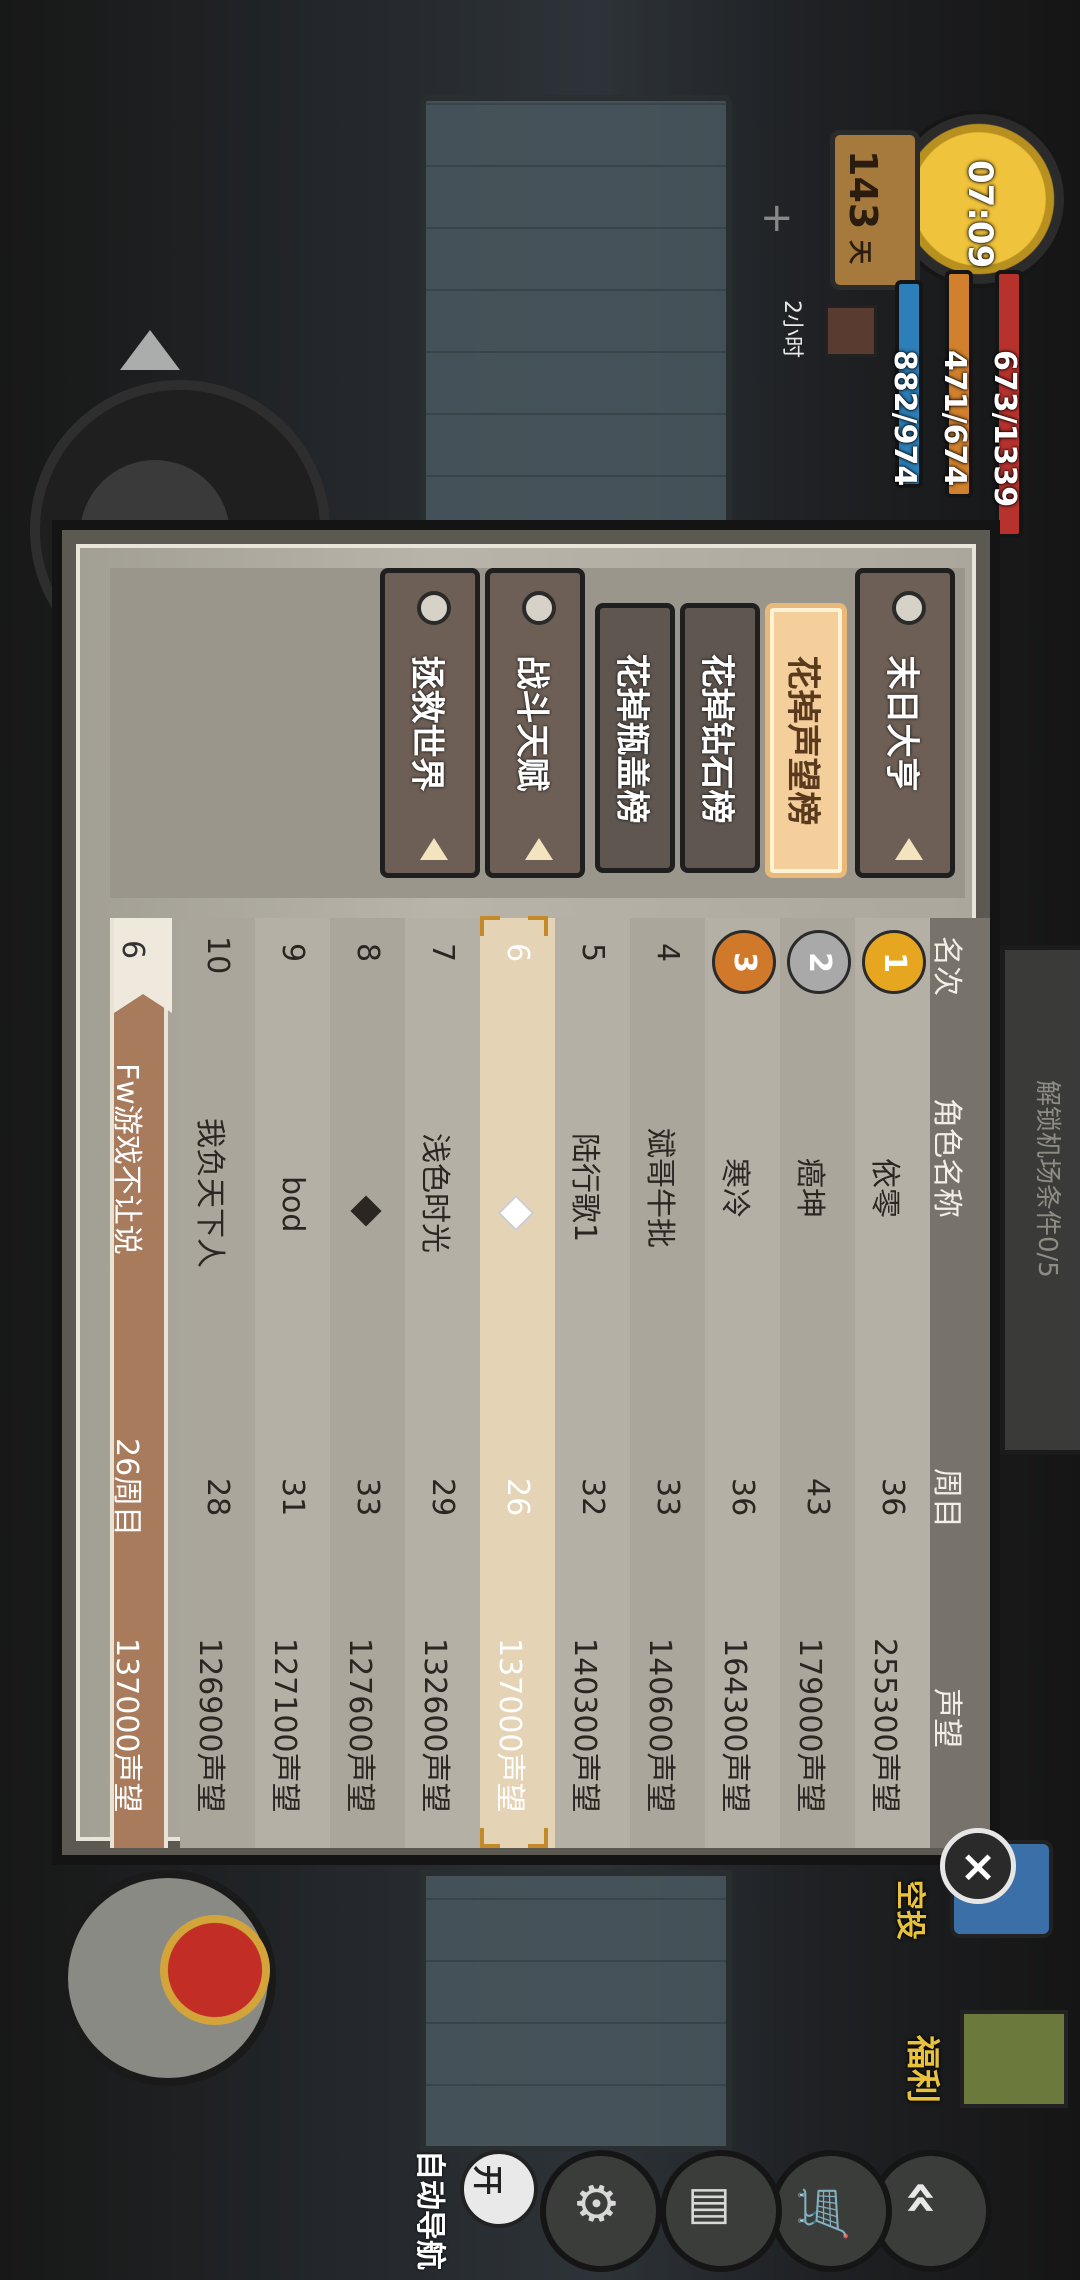 The image size is (1080, 2280). I want to click on row-name: 浅色时光, so click(434, 1193).